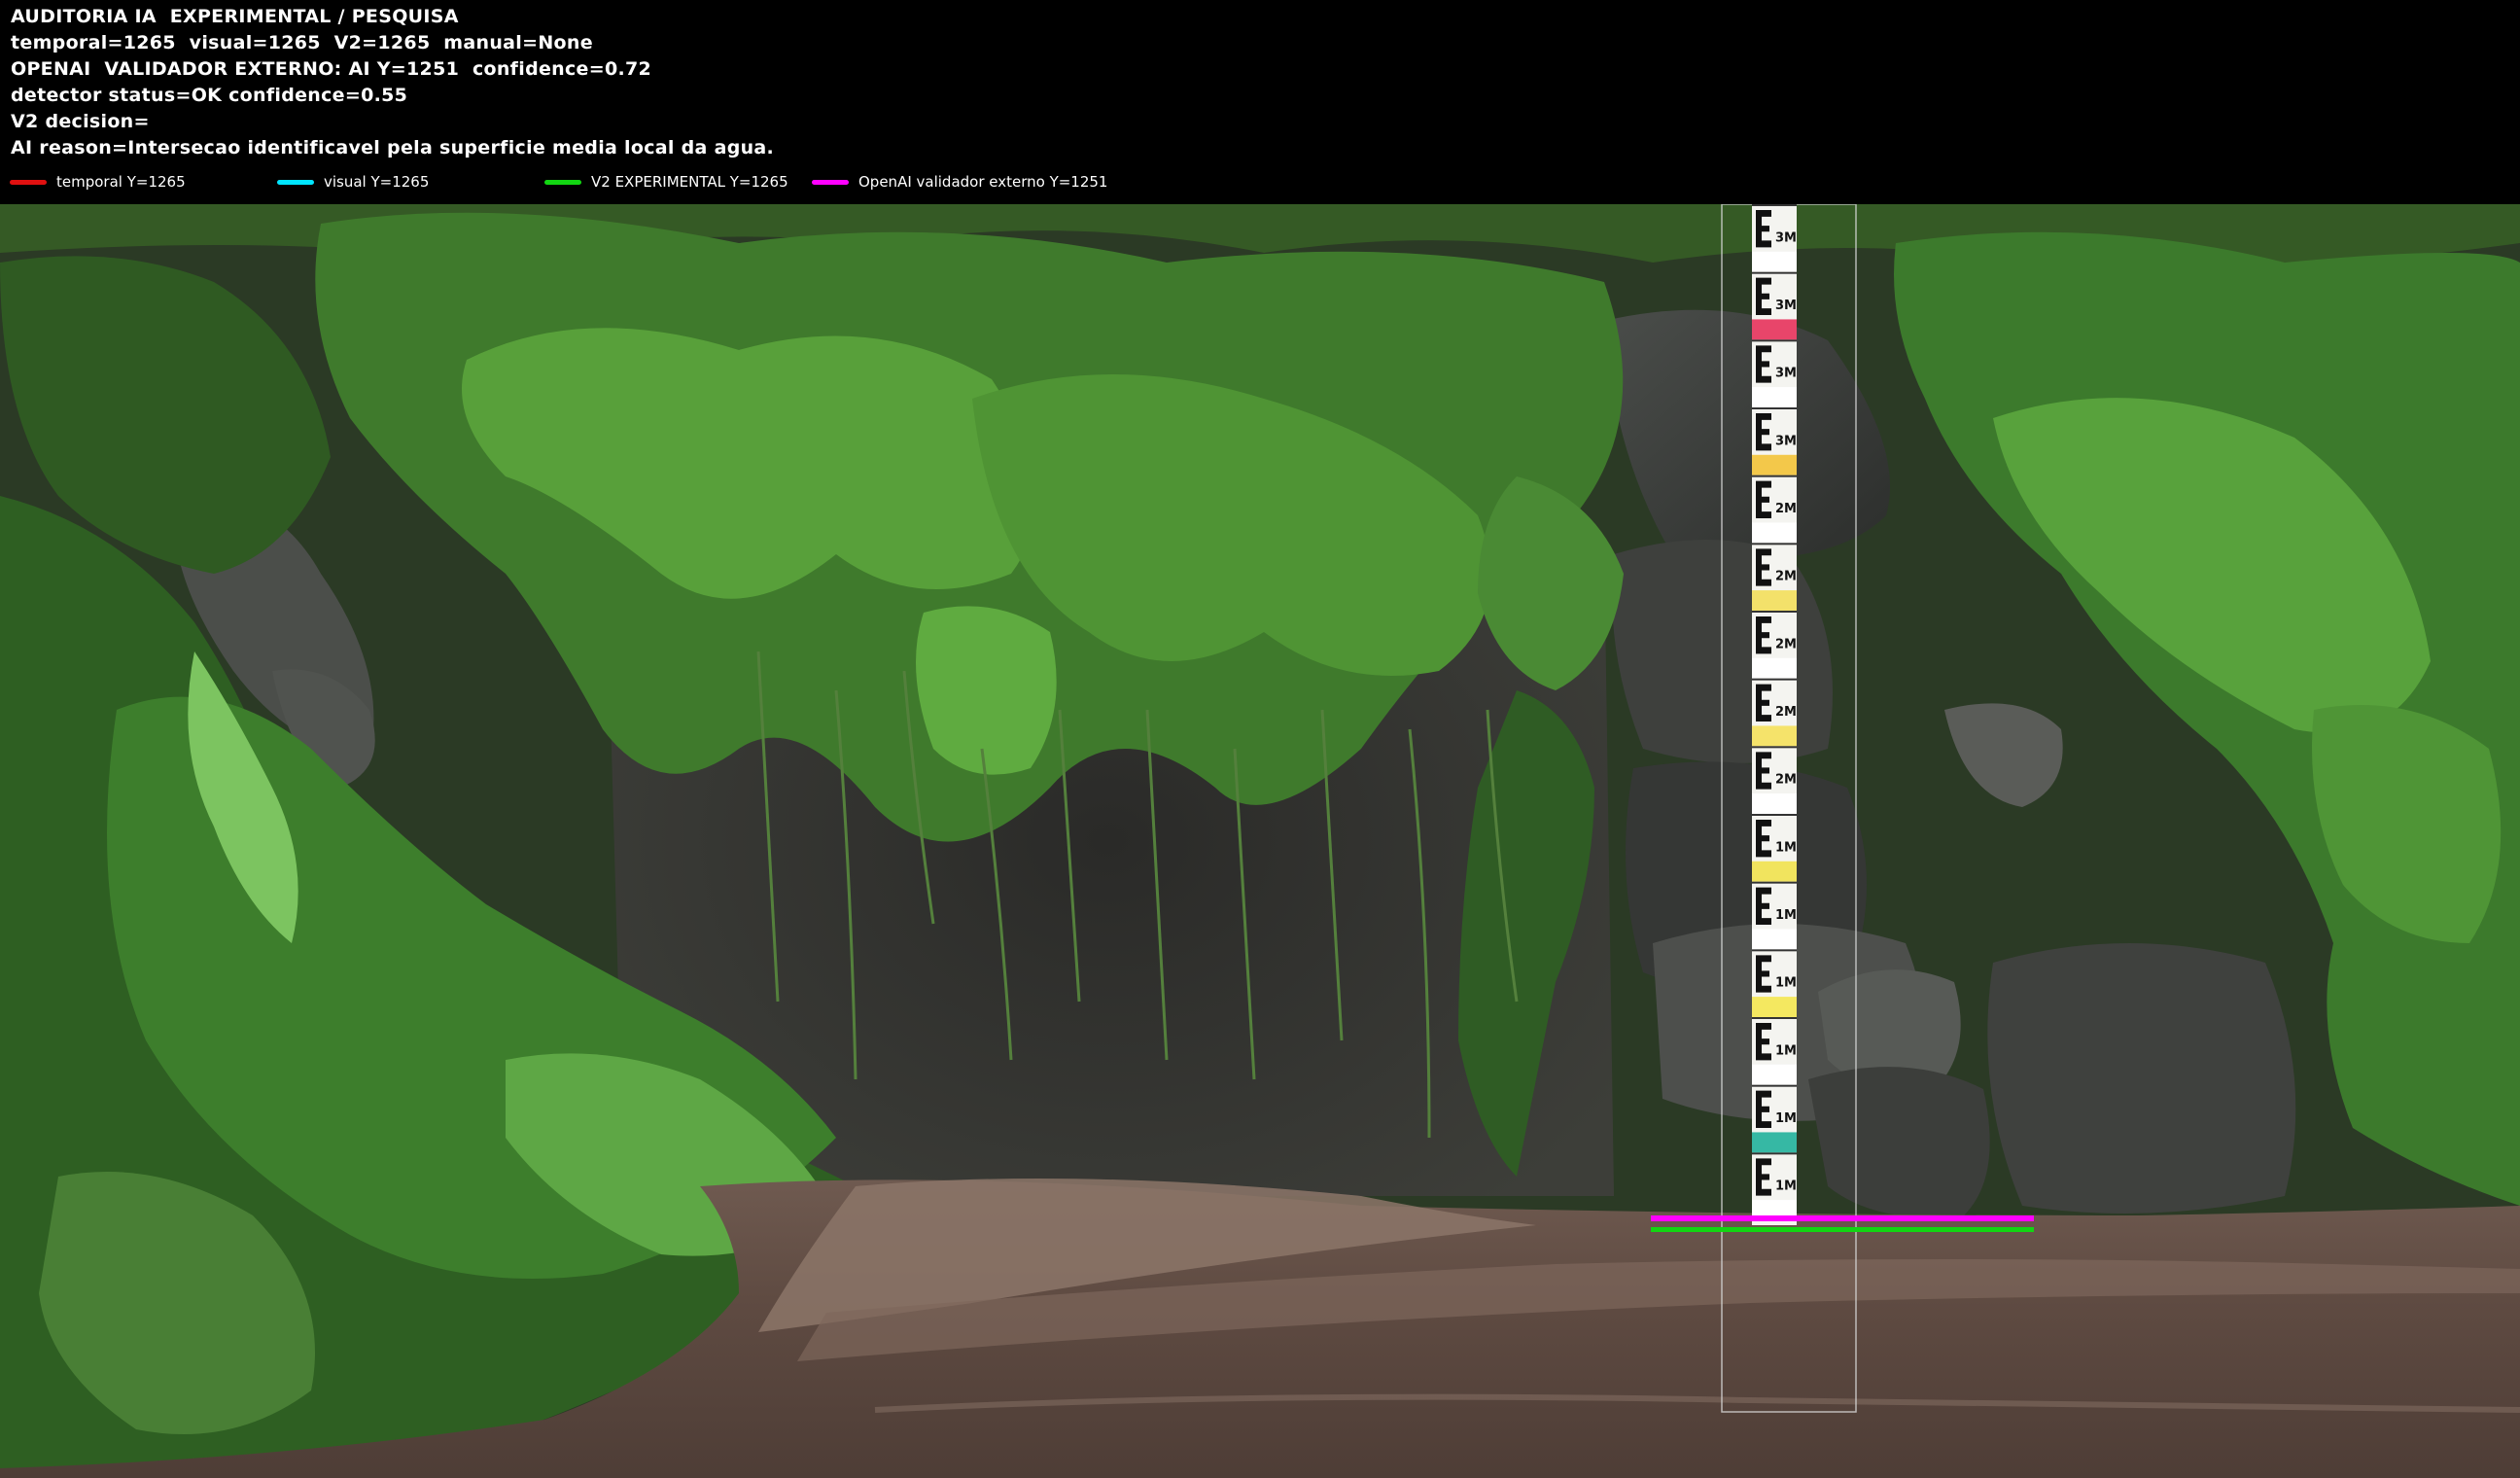  I want to click on v2-level-line, so click(1842, 1229).